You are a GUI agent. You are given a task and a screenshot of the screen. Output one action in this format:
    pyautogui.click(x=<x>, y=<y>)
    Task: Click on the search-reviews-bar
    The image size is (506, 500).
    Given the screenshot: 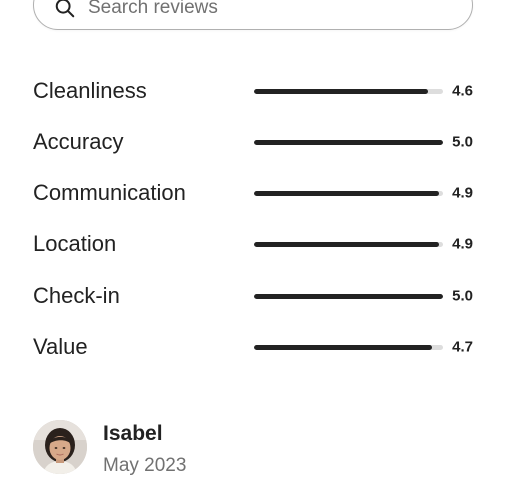 What is the action you would take?
    pyautogui.click(x=253, y=15)
    